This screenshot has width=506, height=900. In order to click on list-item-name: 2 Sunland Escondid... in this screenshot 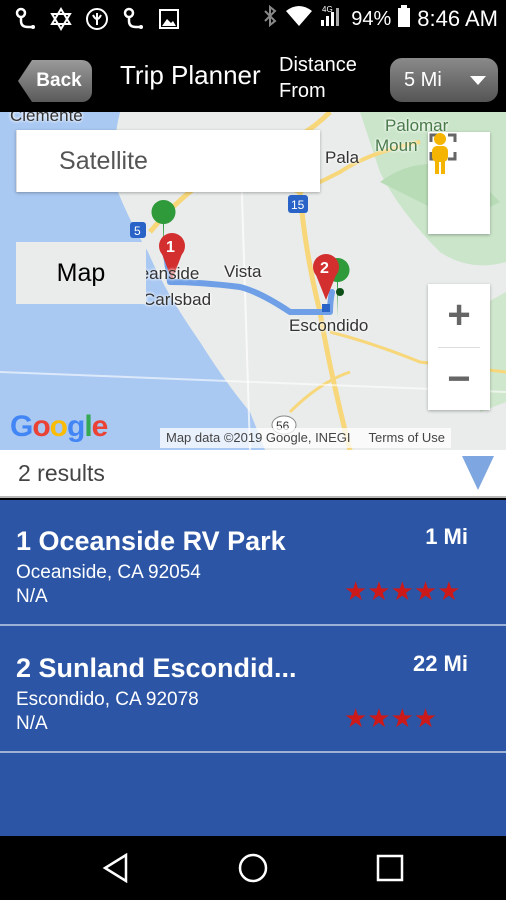, I will do `click(156, 668)`.